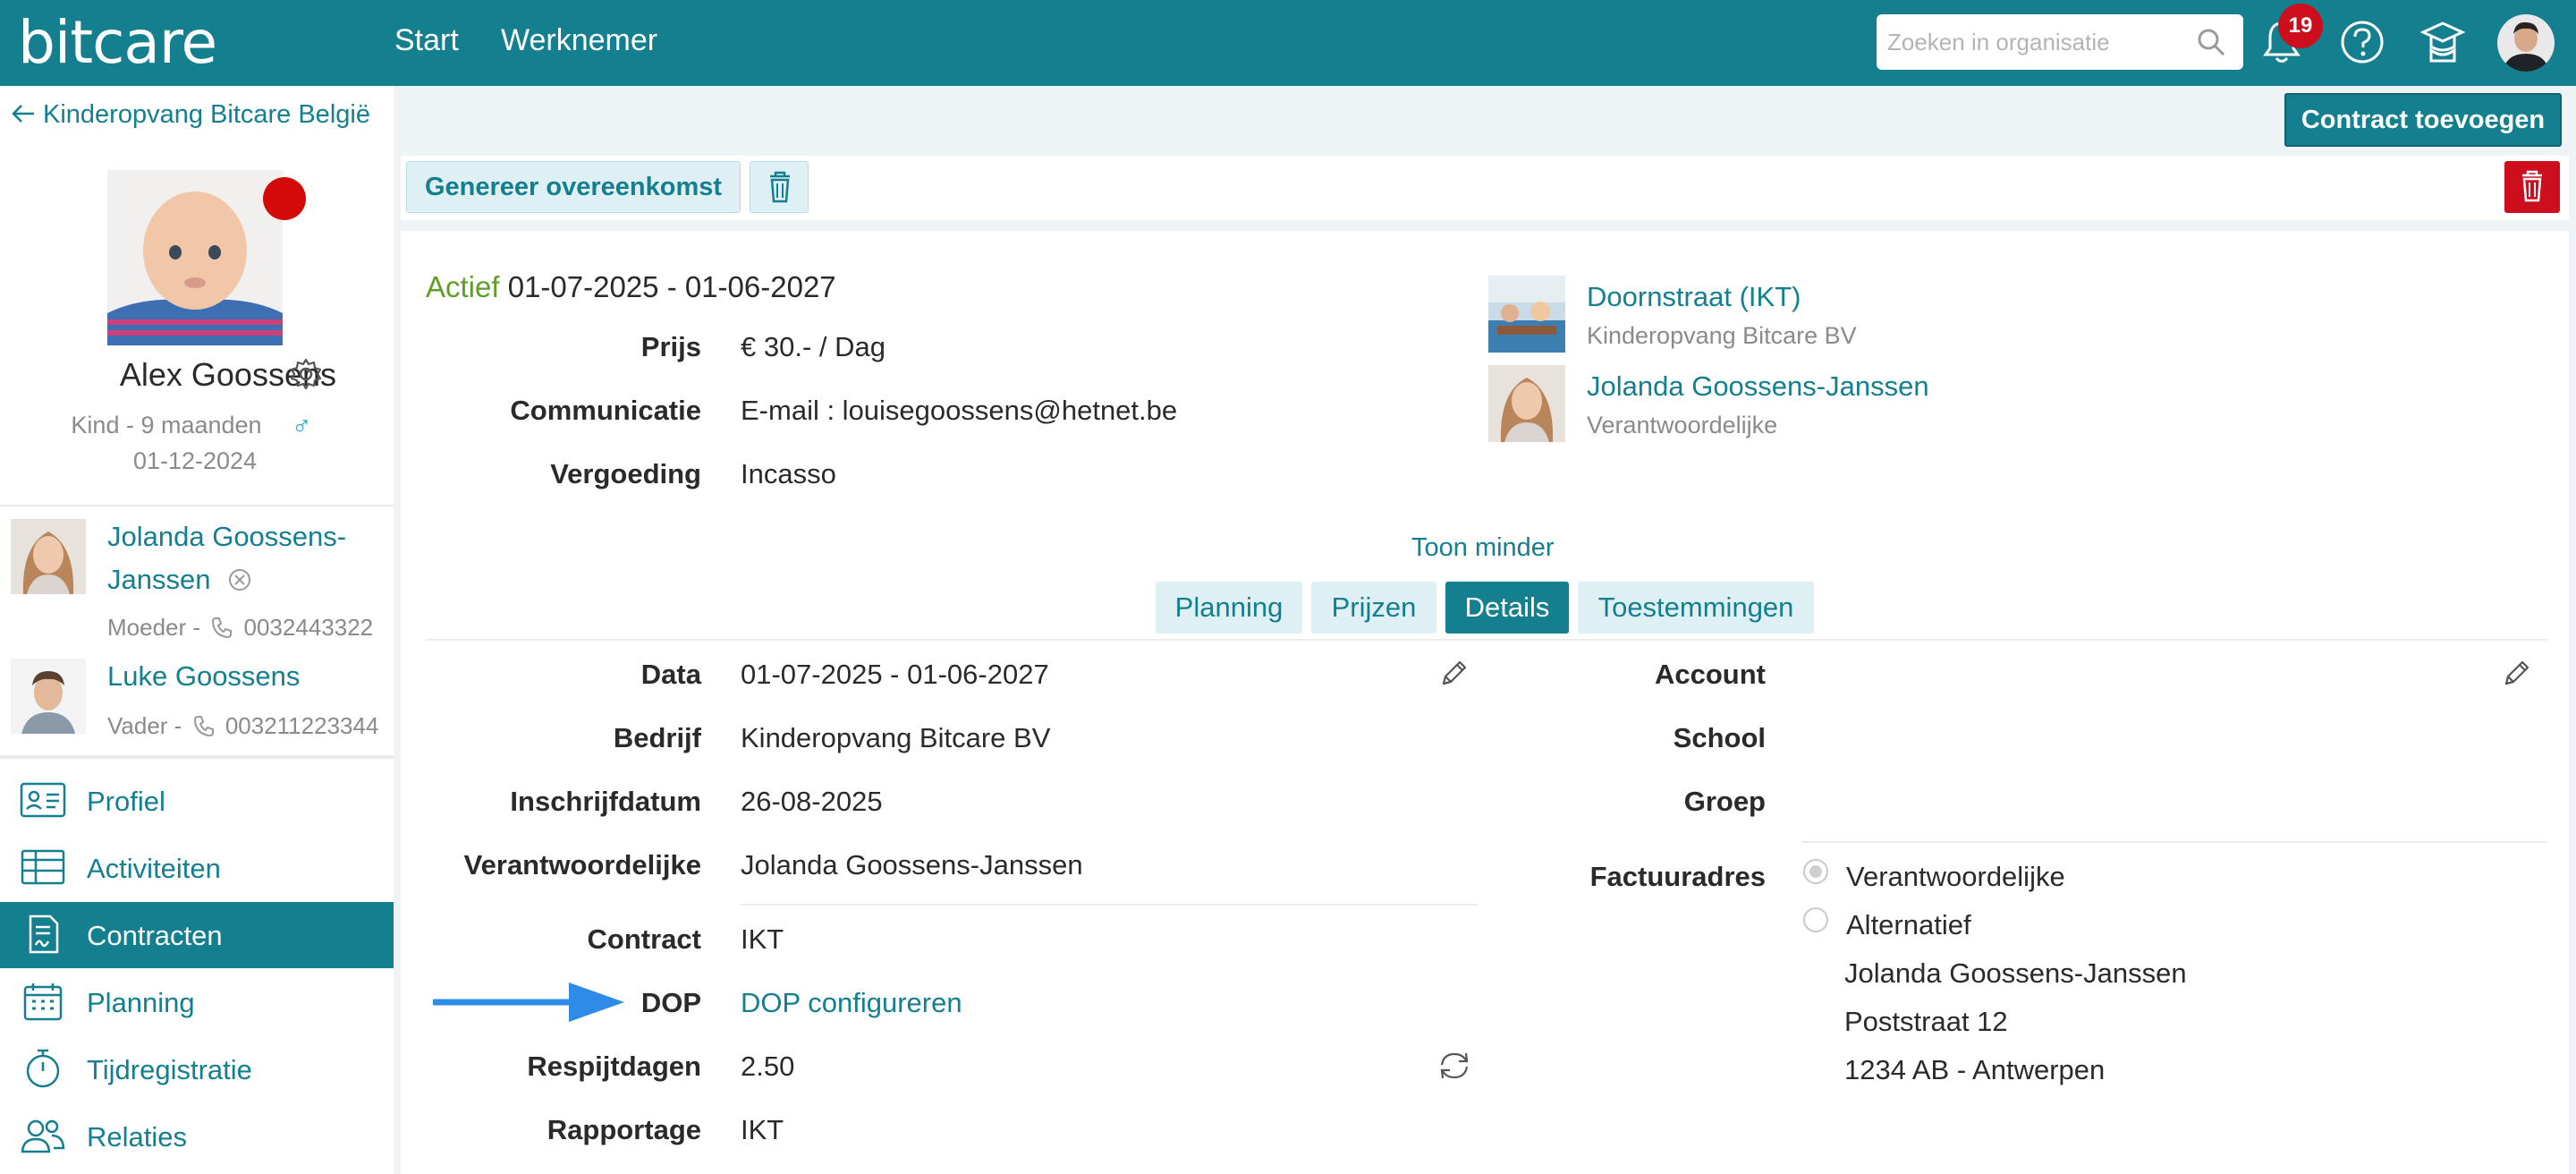 The image size is (2576, 1174). What do you see at coordinates (1373, 608) in the screenshot?
I see `tab-prijzen: Prijzen` at bounding box center [1373, 608].